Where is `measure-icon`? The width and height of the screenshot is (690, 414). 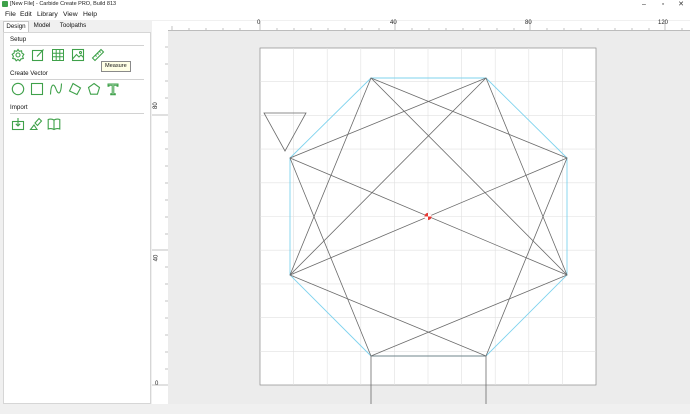
measure-icon is located at coordinates (98, 55).